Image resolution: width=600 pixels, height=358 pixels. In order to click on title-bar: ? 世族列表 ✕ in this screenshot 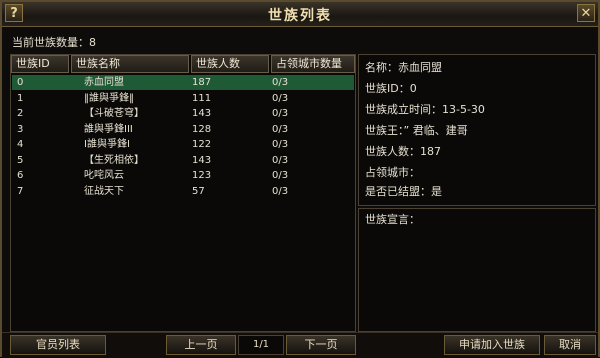, I will do `click(300, 14)`.